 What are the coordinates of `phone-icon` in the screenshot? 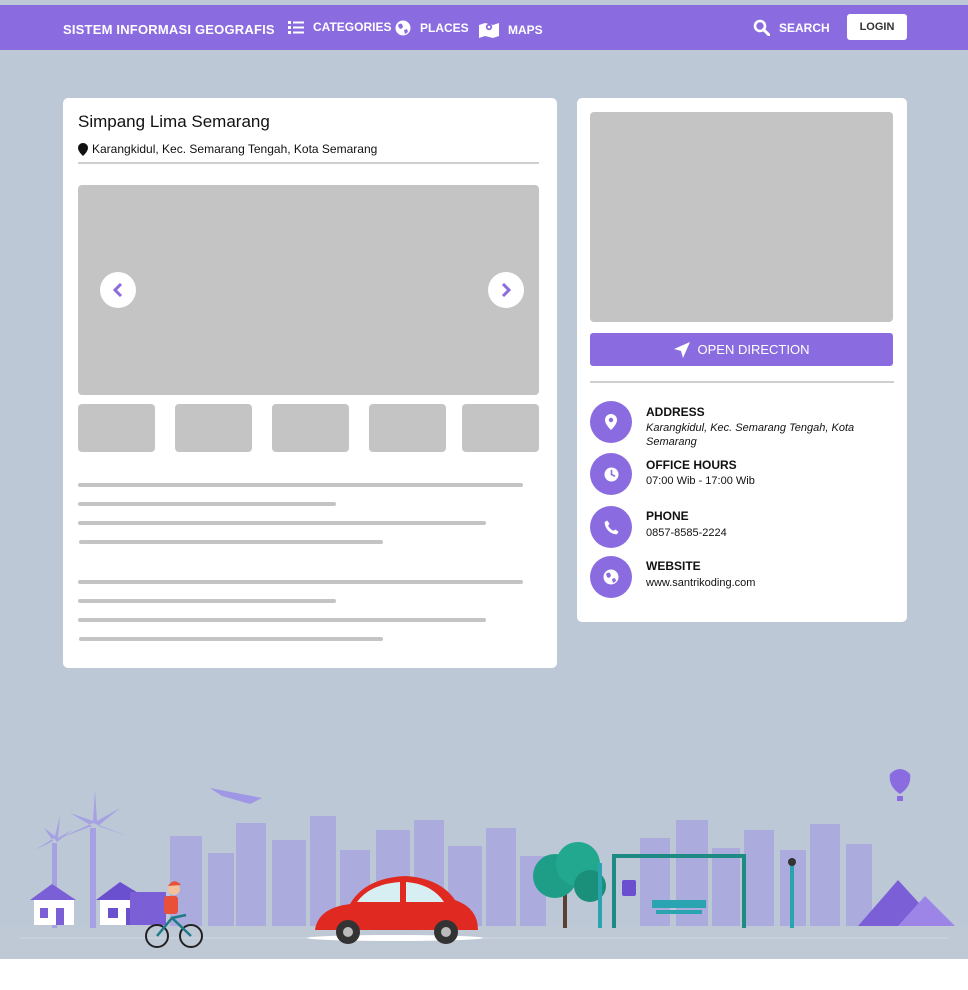 It's located at (611, 527).